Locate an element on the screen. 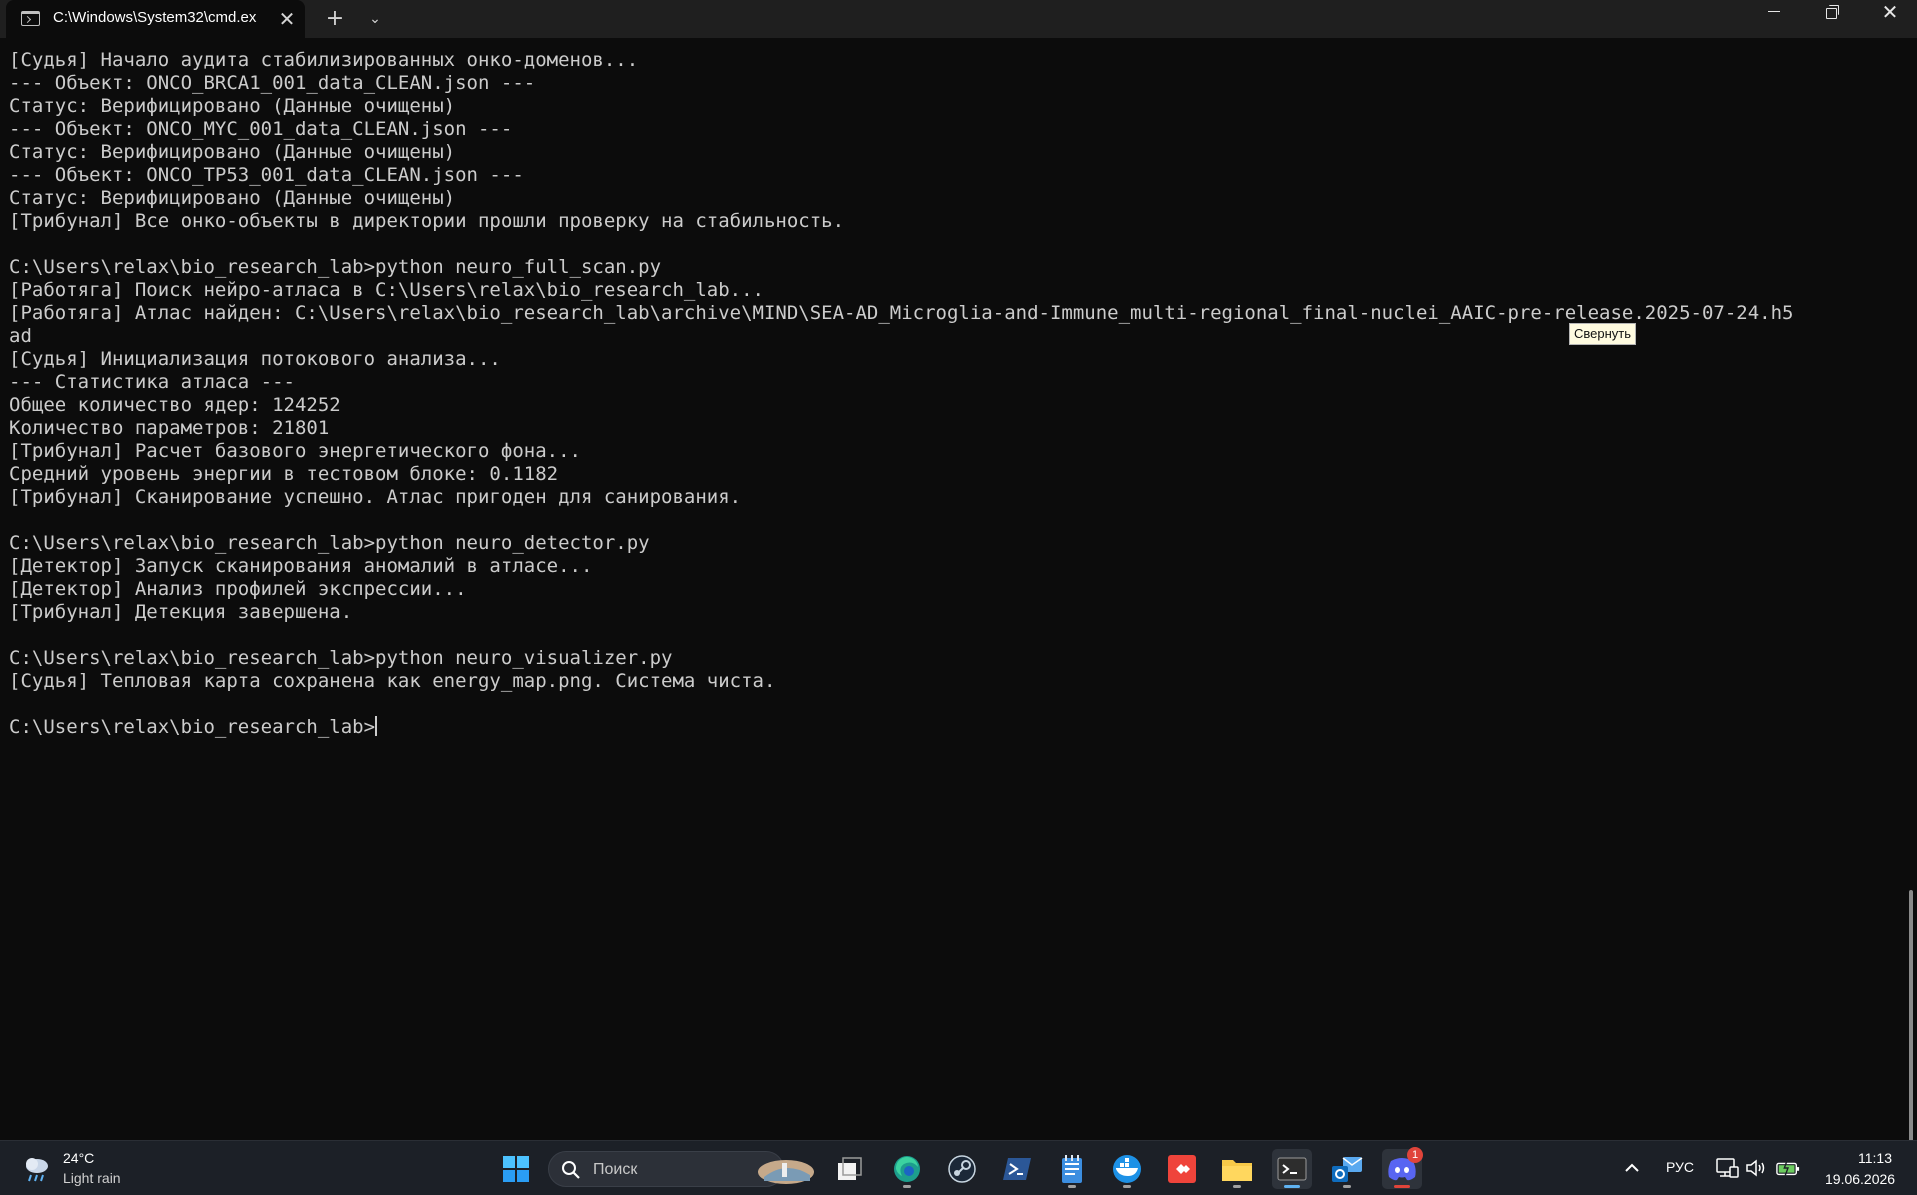 This screenshot has height=1195, width=1917. tab-cmd: C:\Windows\System32\cmd.ex ✕ is located at coordinates (155, 19).